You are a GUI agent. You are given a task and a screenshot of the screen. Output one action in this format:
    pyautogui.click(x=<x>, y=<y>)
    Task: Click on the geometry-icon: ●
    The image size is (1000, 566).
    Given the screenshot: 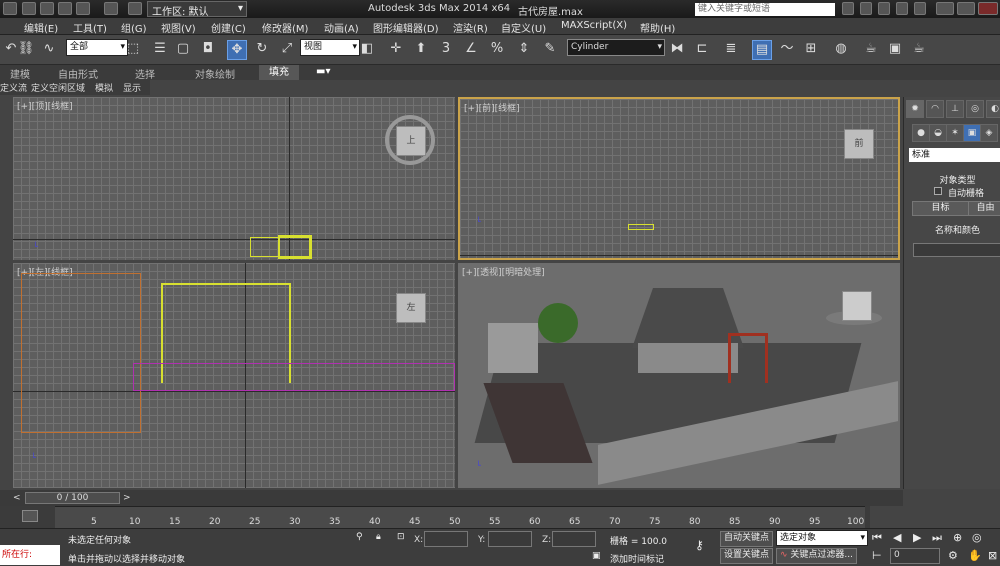 What is the action you would take?
    pyautogui.click(x=921, y=133)
    